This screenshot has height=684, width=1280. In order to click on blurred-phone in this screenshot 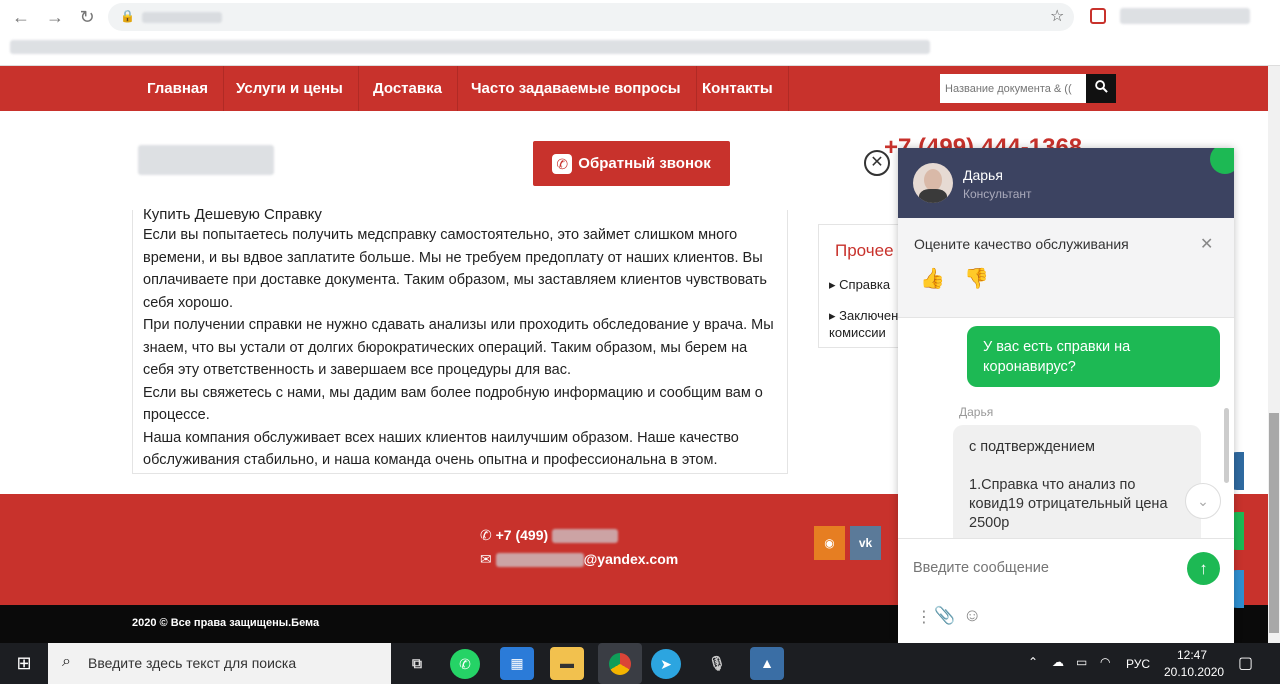, I will do `click(585, 536)`.